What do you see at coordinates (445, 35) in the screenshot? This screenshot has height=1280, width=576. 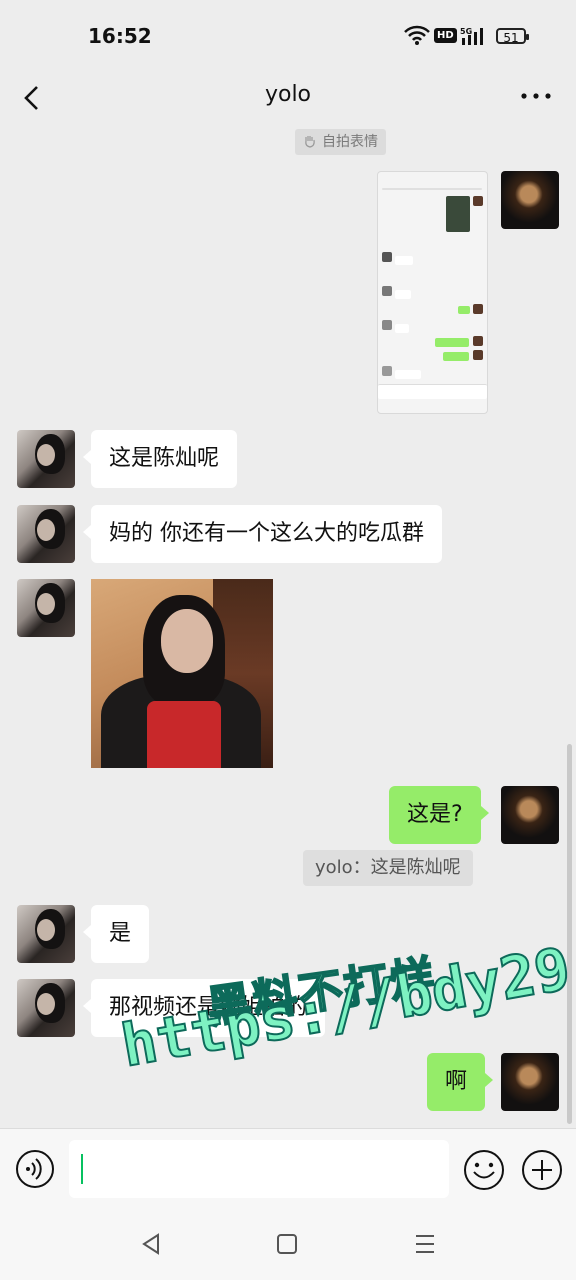 I see `hd-badge: HD` at bounding box center [445, 35].